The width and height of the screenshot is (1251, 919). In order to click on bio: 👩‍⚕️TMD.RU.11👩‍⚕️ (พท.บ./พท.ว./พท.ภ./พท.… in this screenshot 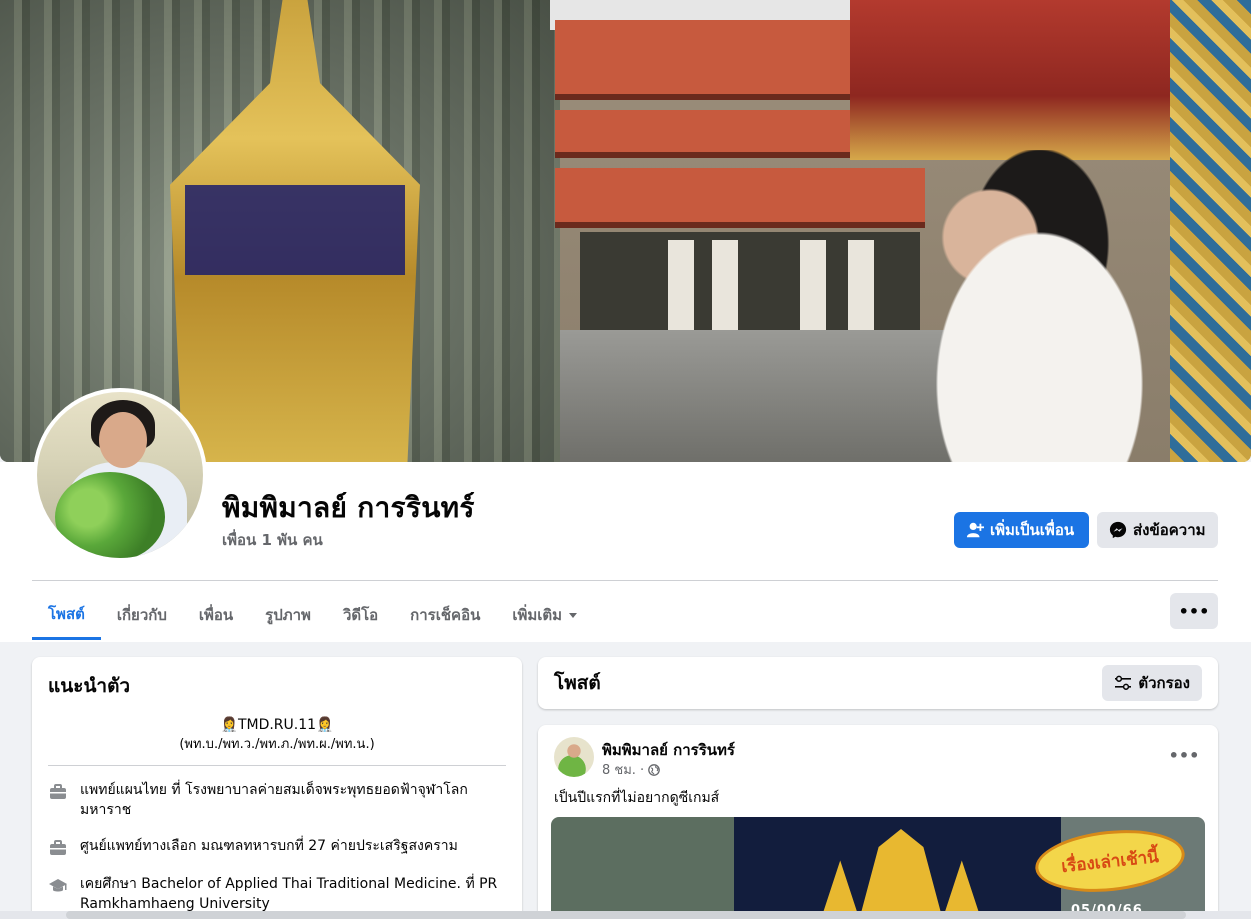, I will do `click(277, 735)`.